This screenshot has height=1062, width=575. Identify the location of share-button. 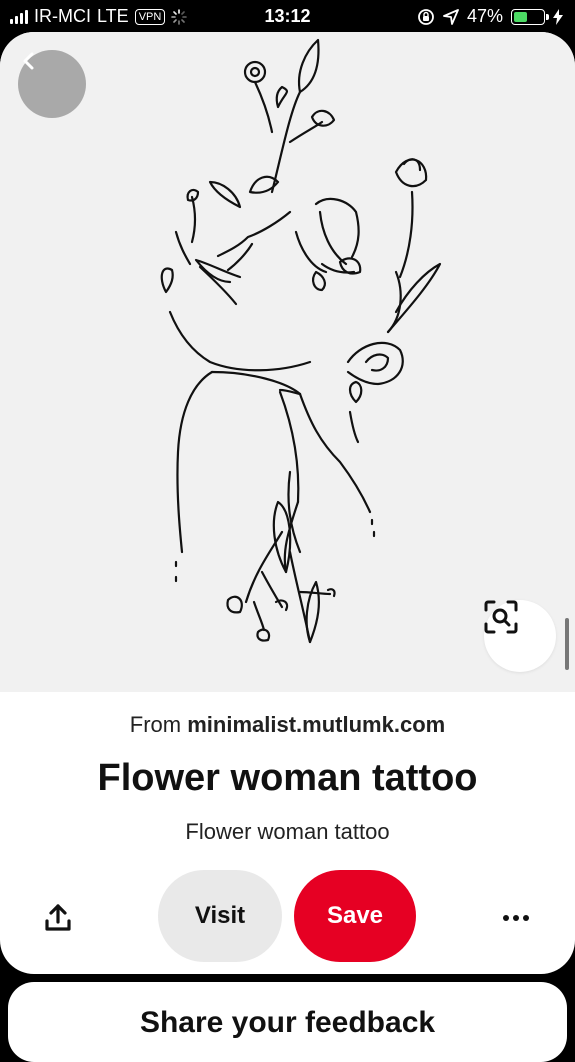
(58, 918).